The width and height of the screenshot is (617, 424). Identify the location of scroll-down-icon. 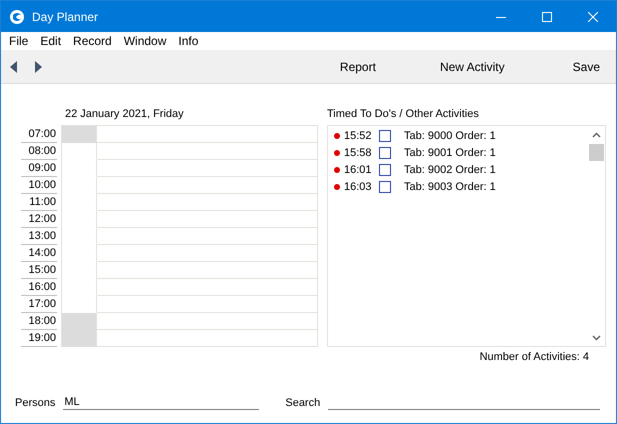
(596, 338).